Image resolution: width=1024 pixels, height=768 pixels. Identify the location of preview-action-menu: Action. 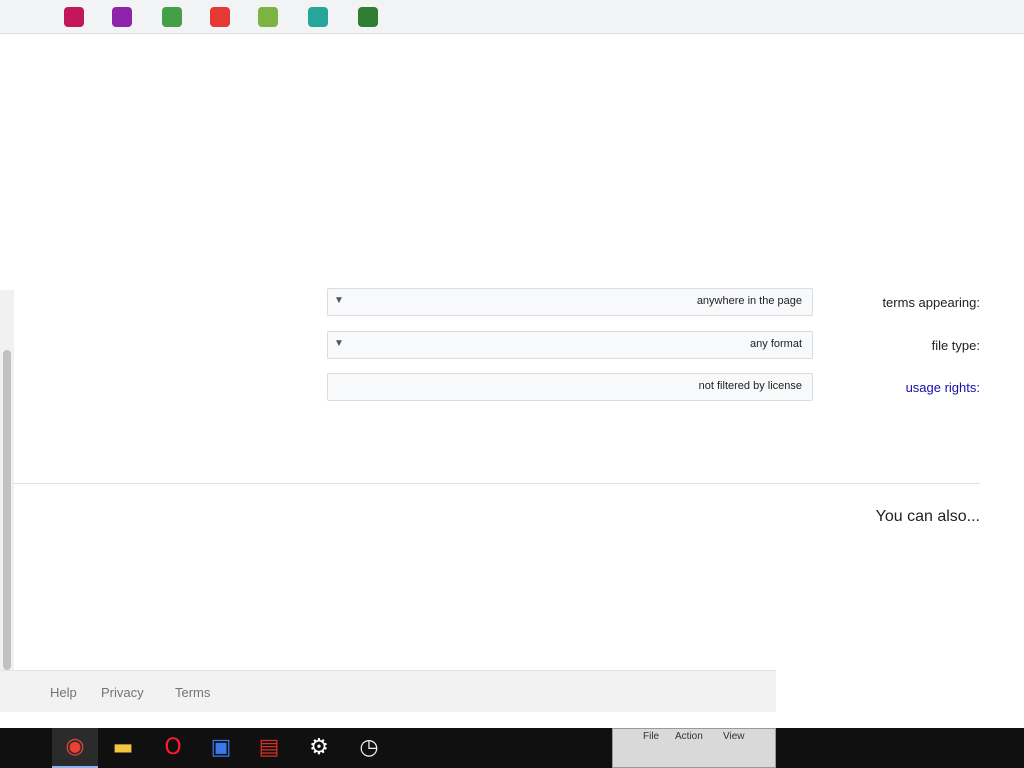
(689, 736).